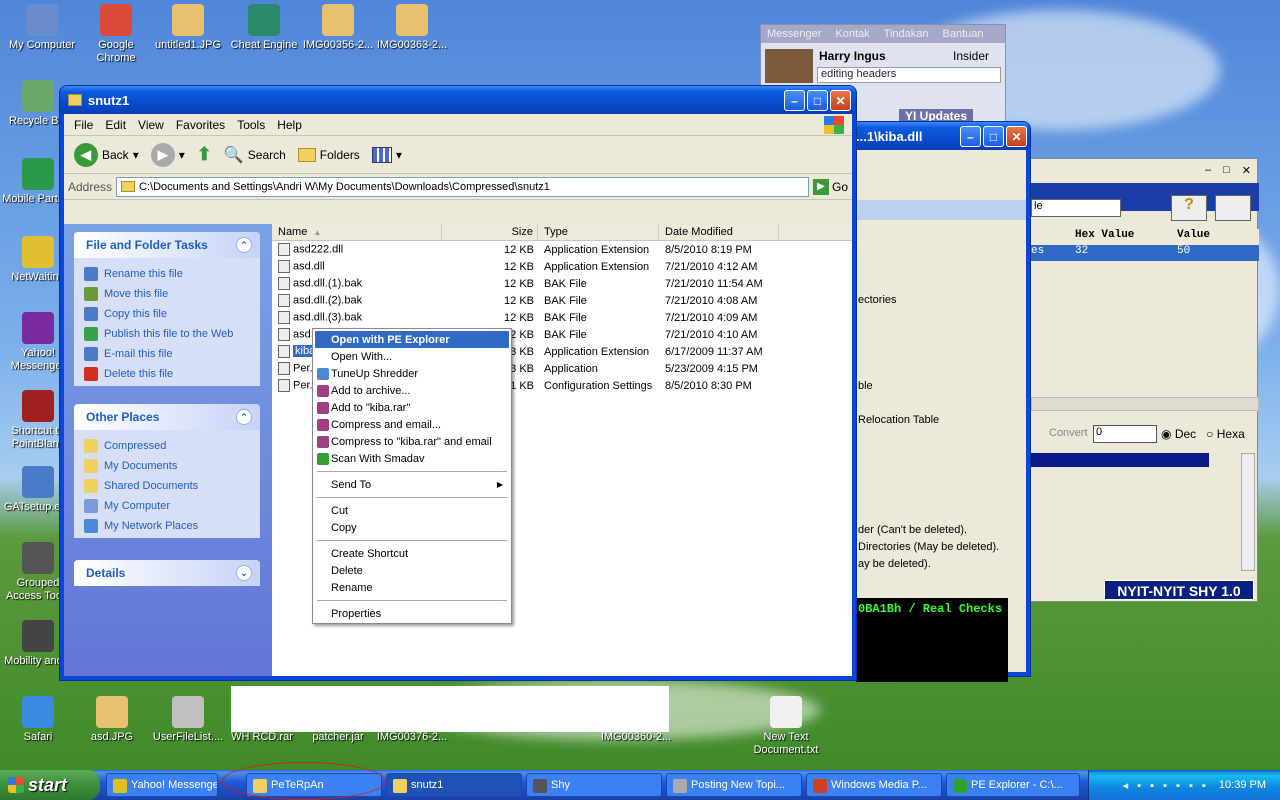  Describe the element at coordinates (1233, 208) in the screenshot. I see `exit-icon` at that location.